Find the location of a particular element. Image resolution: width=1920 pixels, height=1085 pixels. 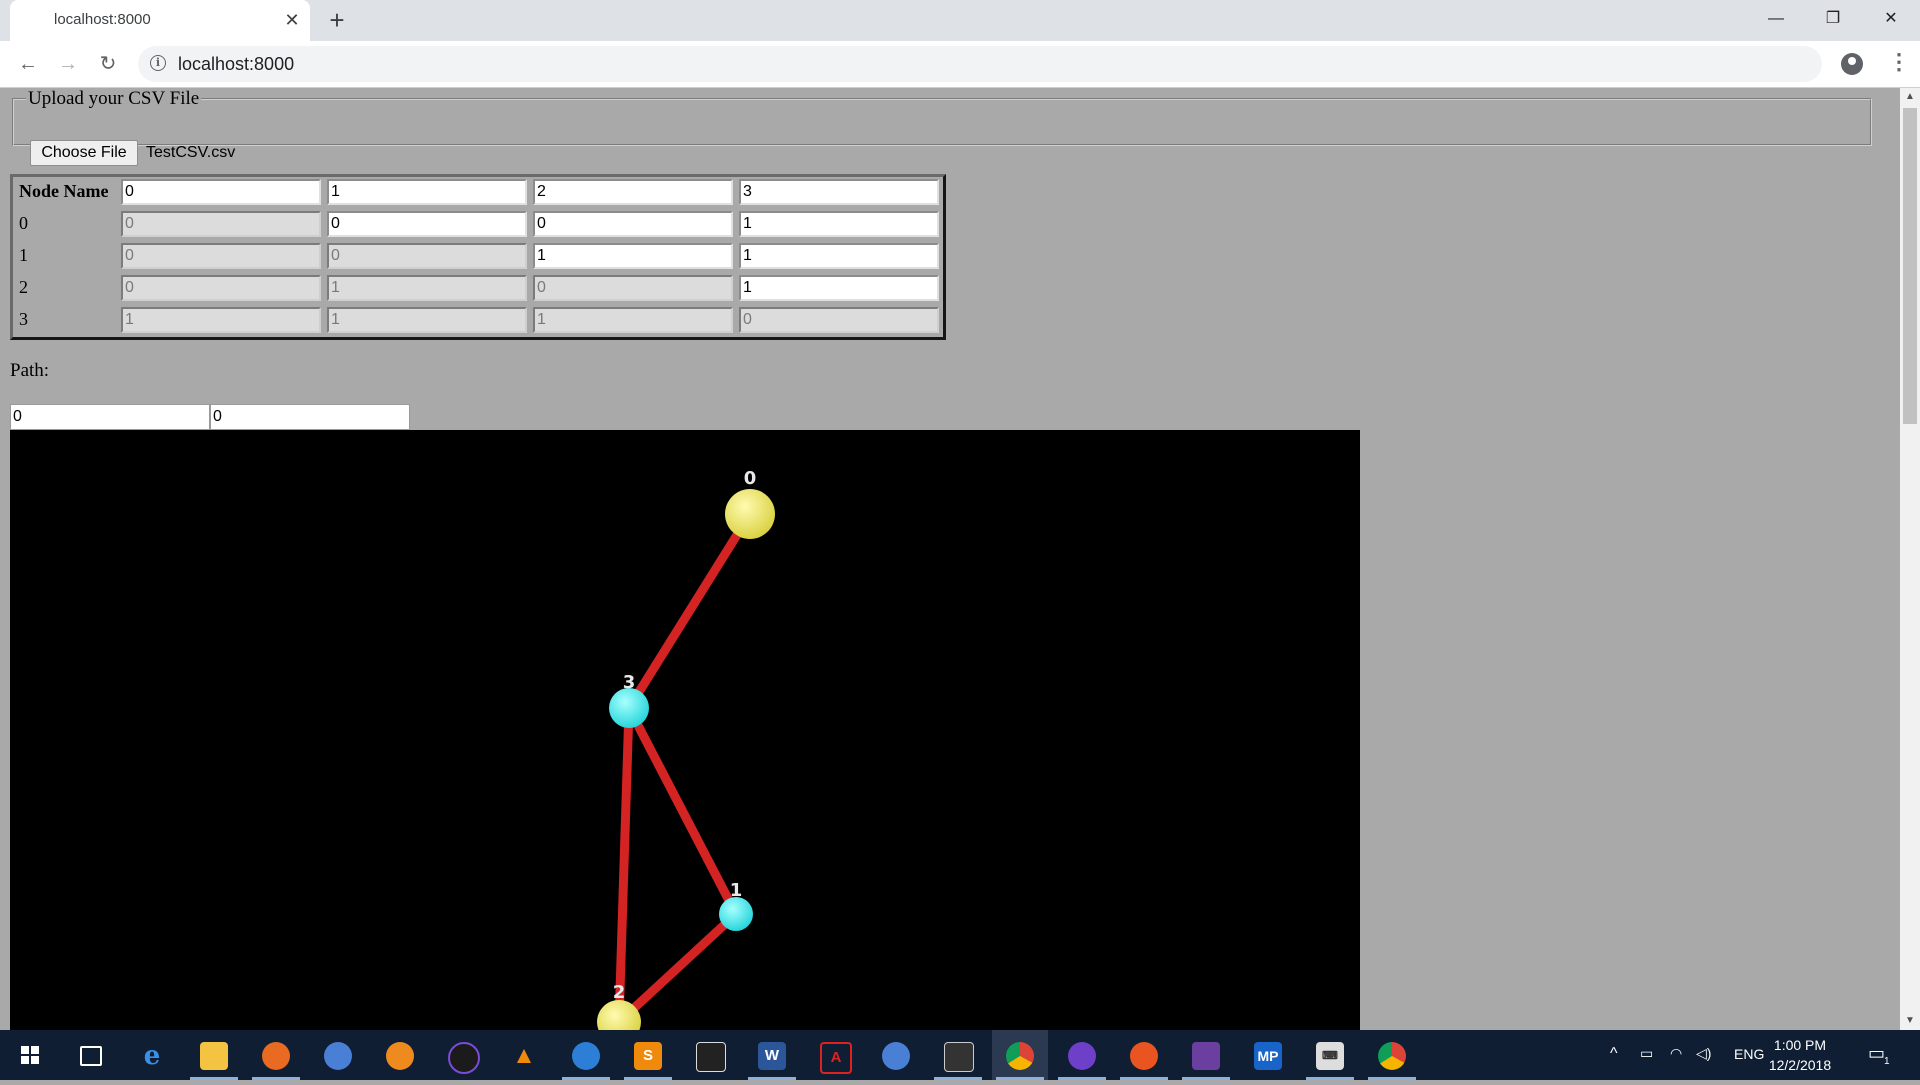

minimize-icon: — is located at coordinates (1776, 19).